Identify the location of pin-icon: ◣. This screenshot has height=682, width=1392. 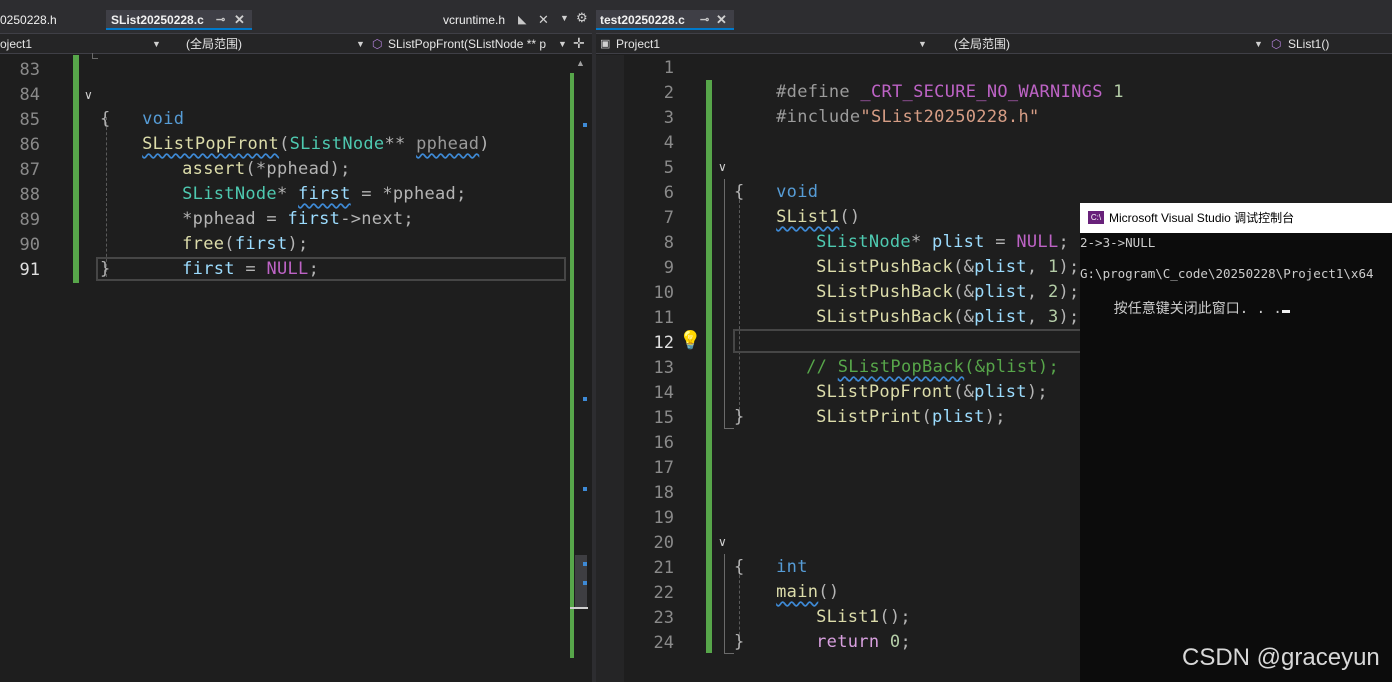
(522, 20).